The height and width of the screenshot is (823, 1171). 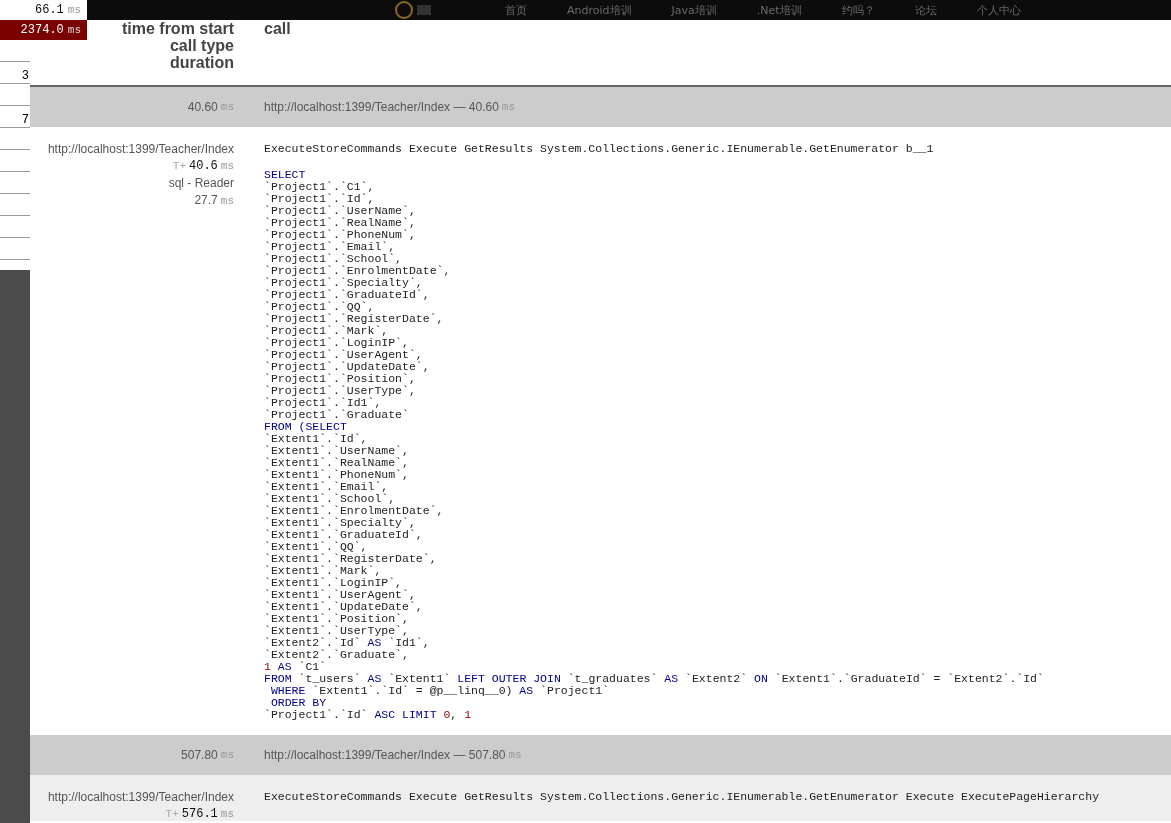 I want to click on column-heading: call type, so click(x=201, y=45).